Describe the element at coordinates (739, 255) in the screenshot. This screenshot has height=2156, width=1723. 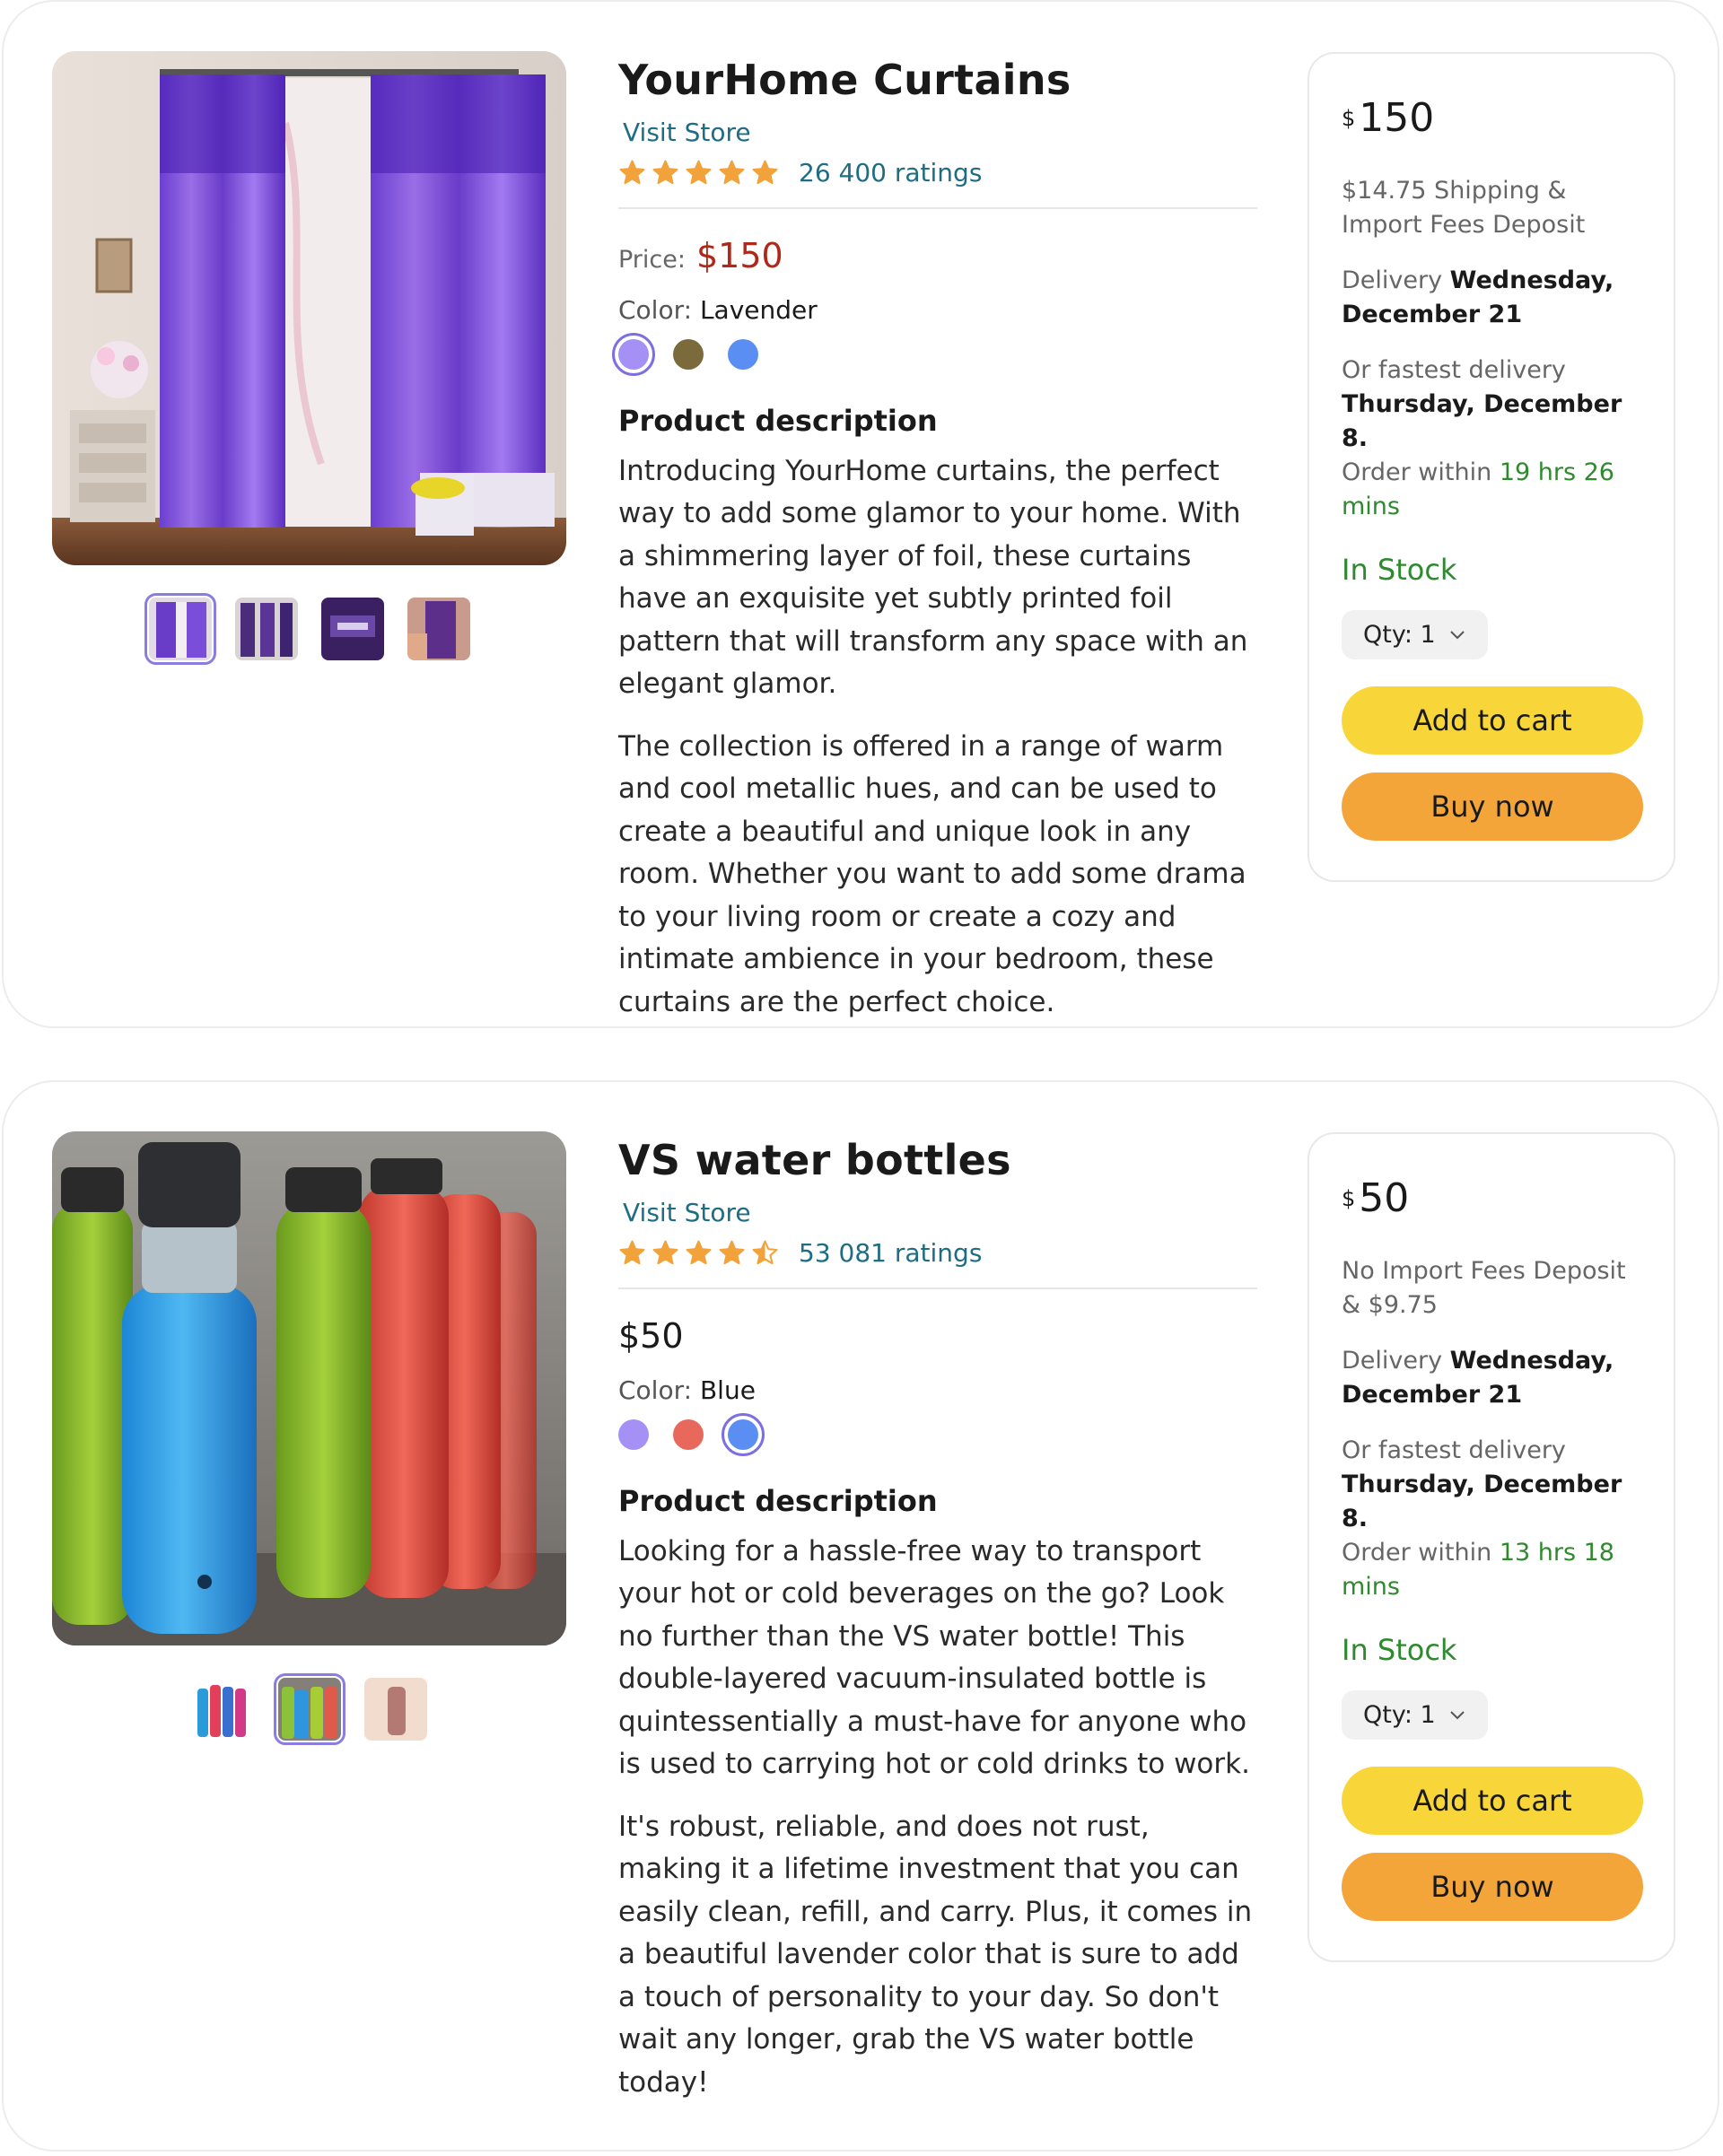
I see `price-value: $150` at that location.